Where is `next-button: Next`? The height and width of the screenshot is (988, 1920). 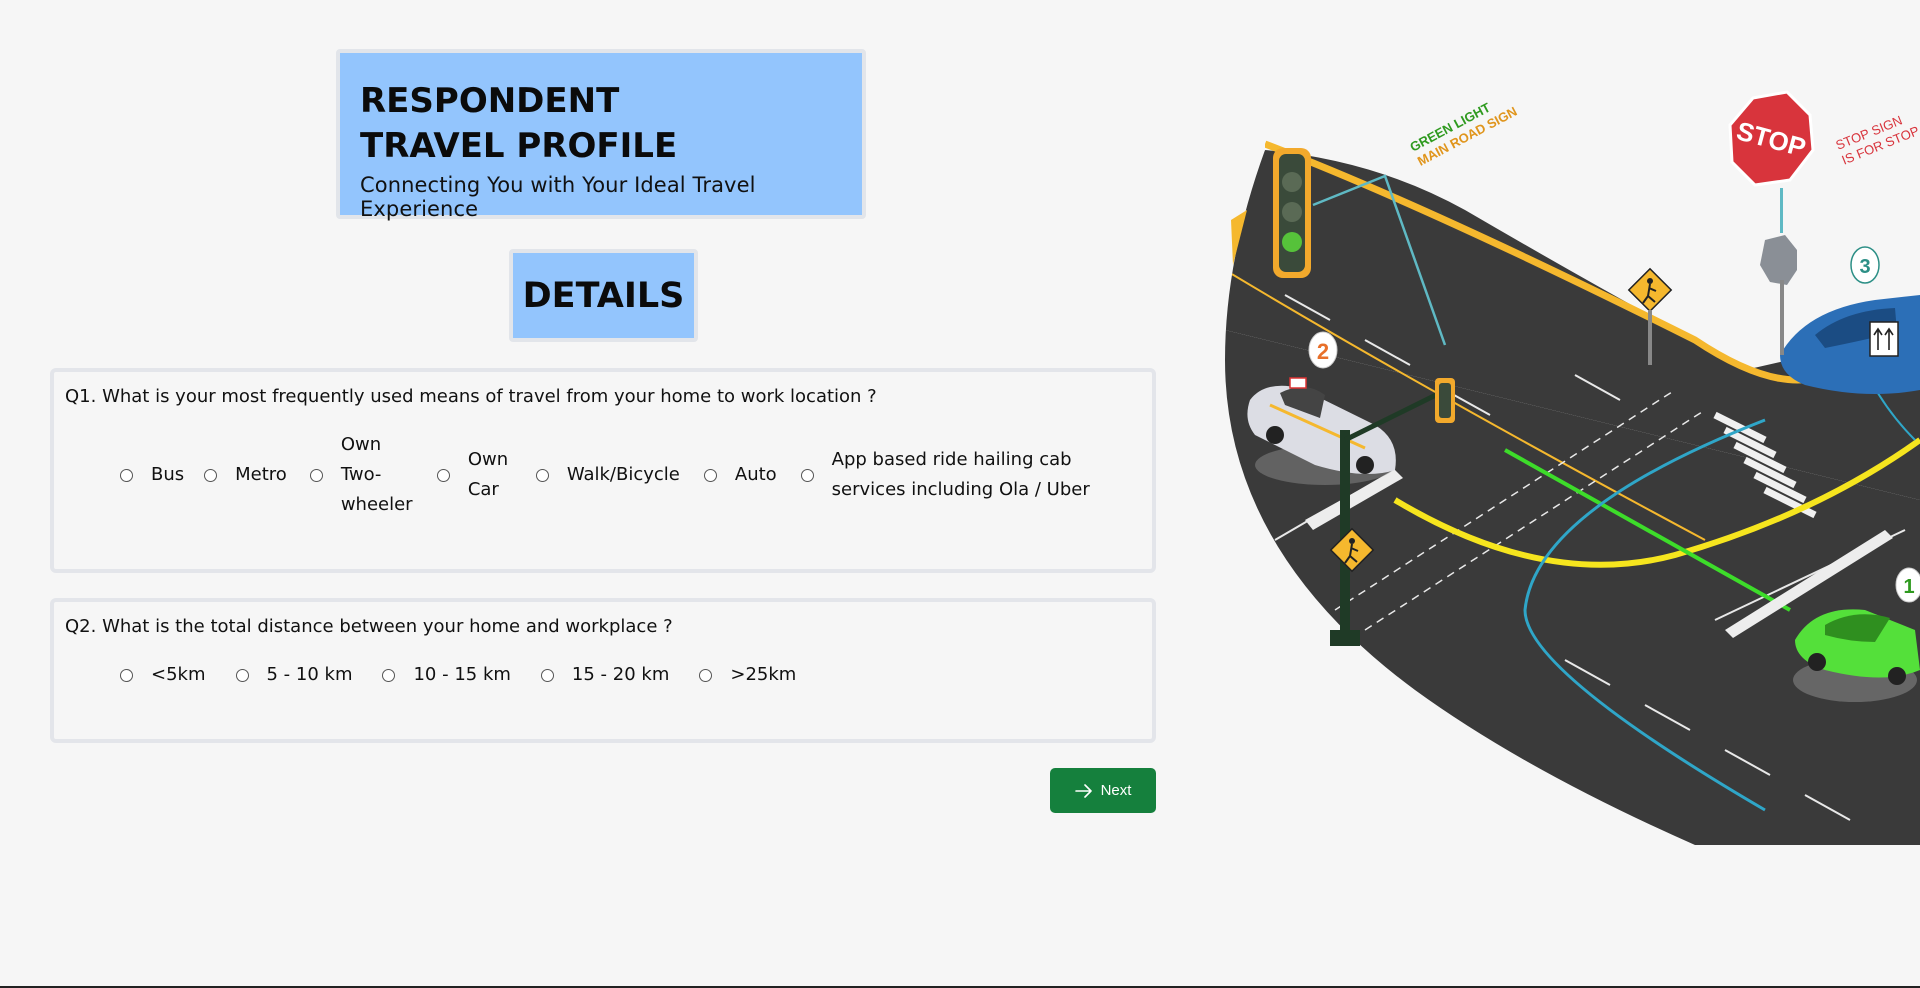
next-button: Next is located at coordinates (1103, 790).